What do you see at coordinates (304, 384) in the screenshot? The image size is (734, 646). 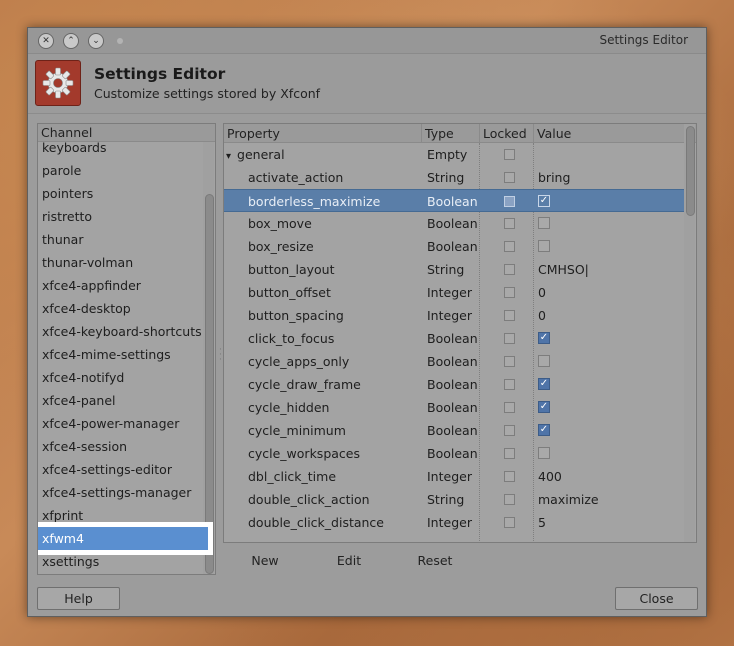 I see `property-name: cycle_draw_frame` at bounding box center [304, 384].